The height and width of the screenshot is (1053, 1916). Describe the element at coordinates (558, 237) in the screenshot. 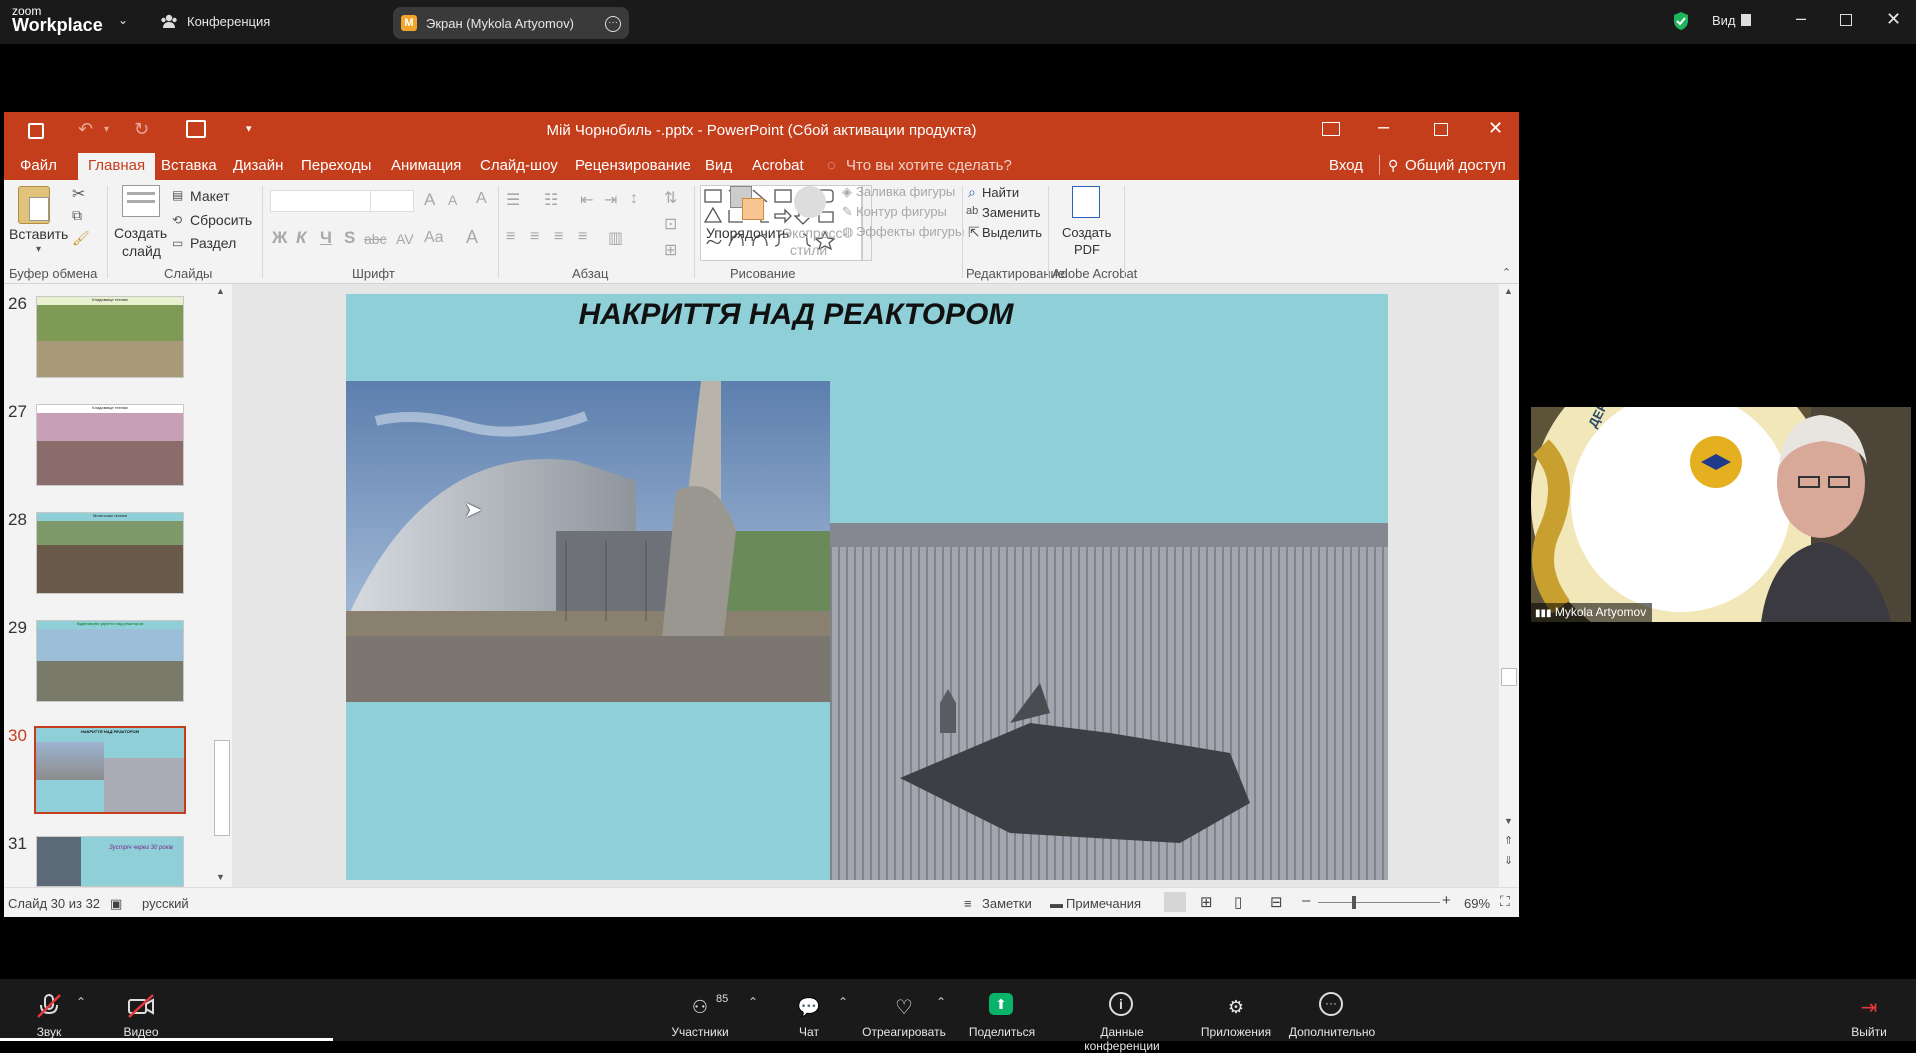

I see `align-right-icon: ≡` at that location.